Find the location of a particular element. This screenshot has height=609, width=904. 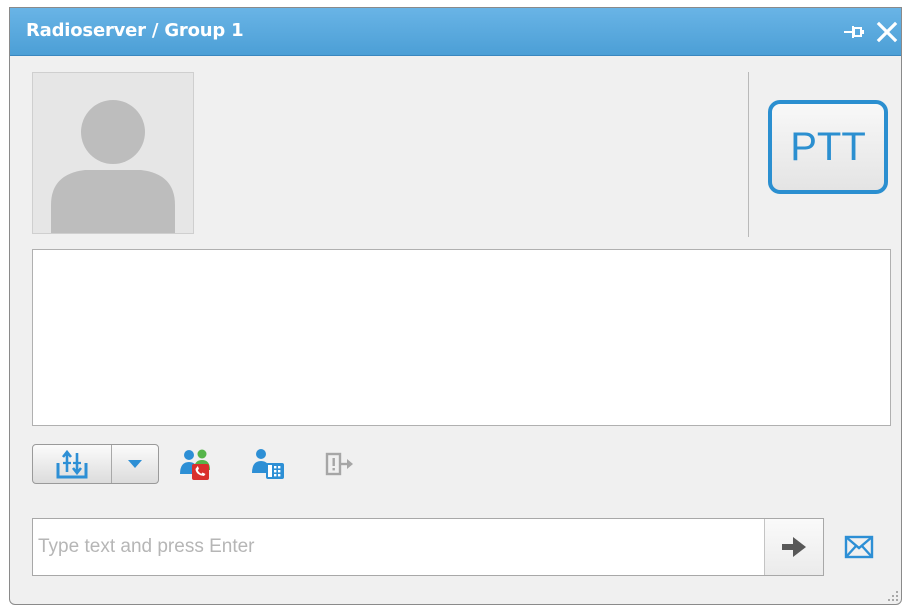

transfer-channel-icon is located at coordinates (72, 464).